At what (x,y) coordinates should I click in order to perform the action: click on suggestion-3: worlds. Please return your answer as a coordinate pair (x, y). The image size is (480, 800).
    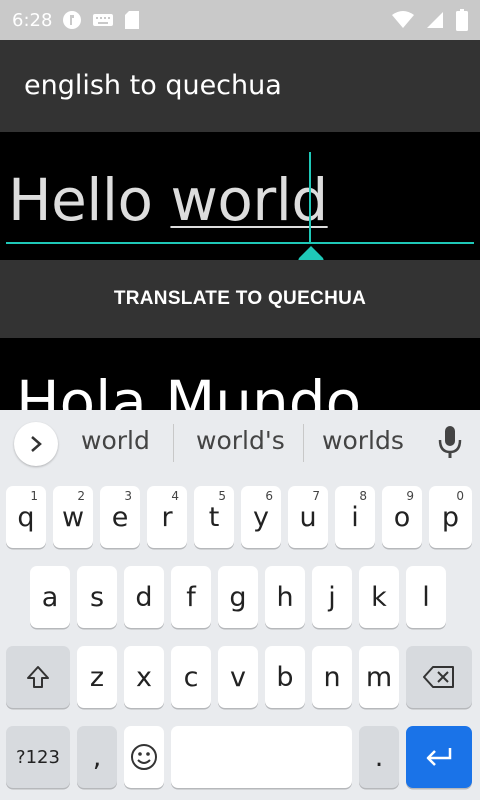
    Looking at the image, I should click on (363, 440).